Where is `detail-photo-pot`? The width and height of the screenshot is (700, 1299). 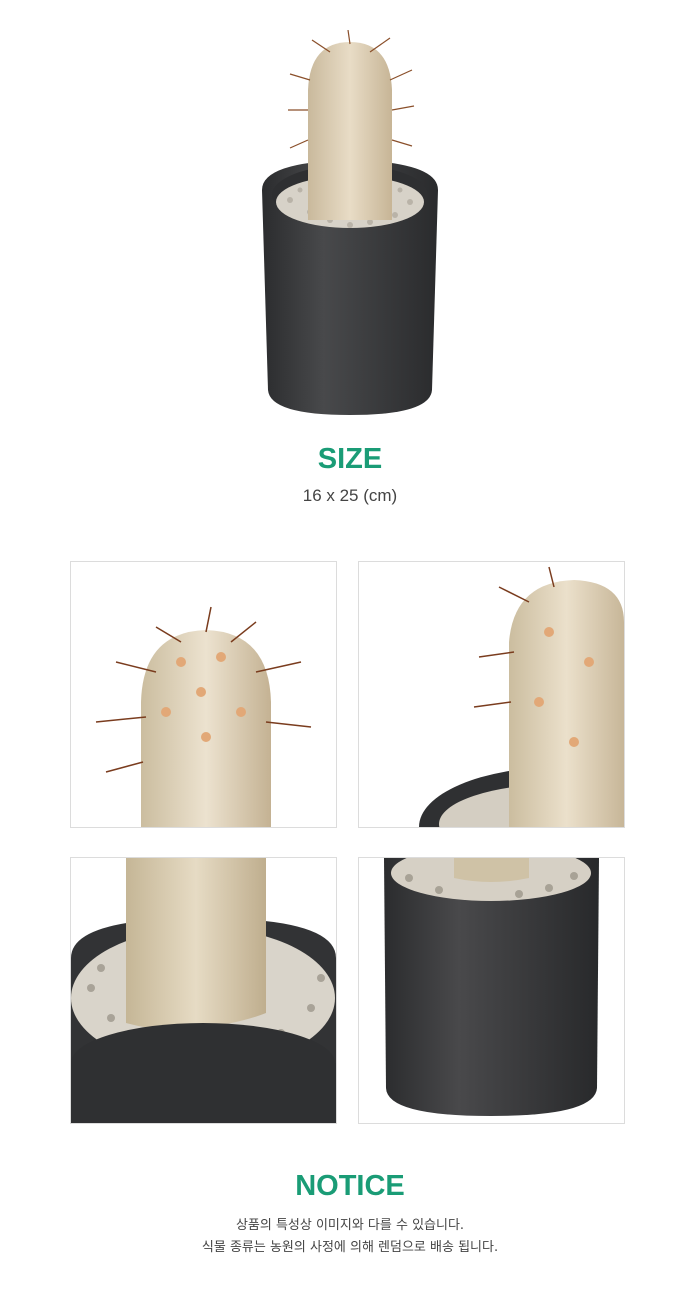 detail-photo-pot is located at coordinates (491, 990).